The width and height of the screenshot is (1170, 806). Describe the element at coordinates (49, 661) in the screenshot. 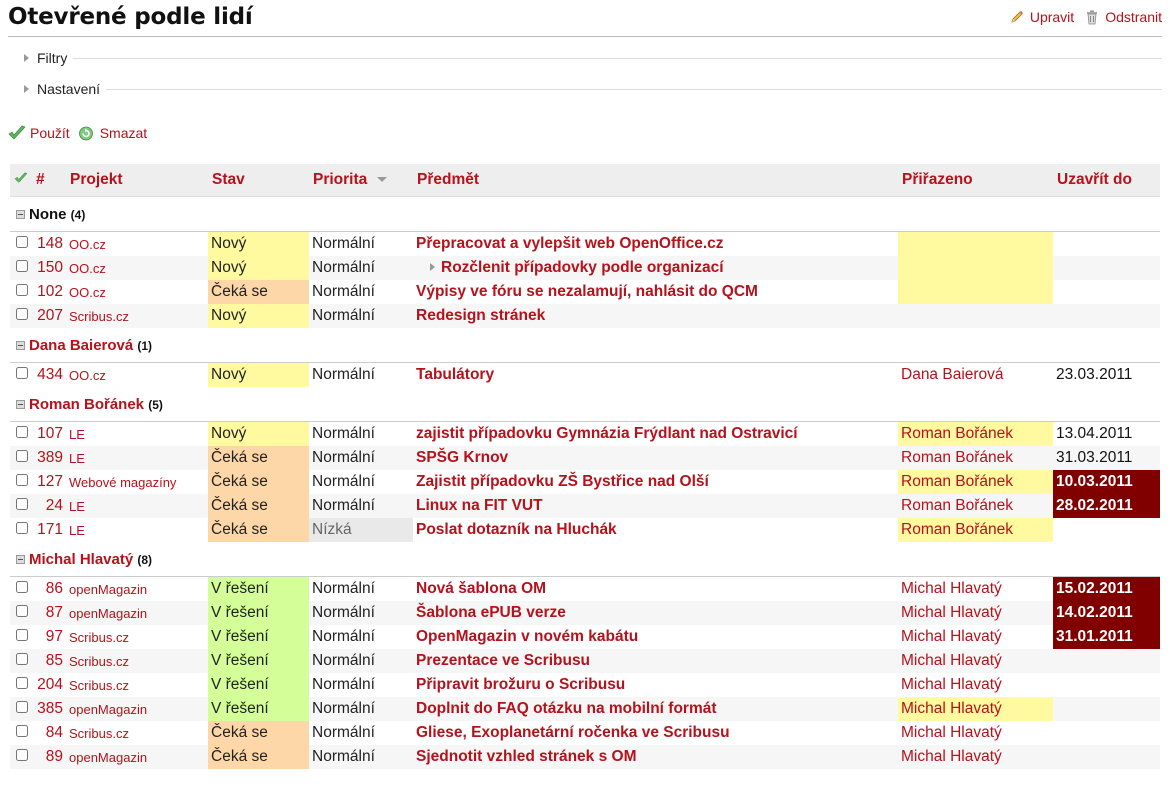

I see `issue-id-link: 85` at that location.